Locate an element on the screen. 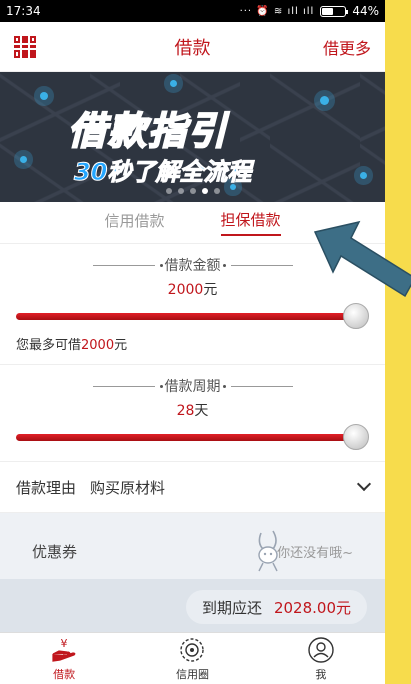 Image resolution: width=411 pixels, height=684 pixels. yuan-hand-icon: ¥ is located at coordinates (64, 649).